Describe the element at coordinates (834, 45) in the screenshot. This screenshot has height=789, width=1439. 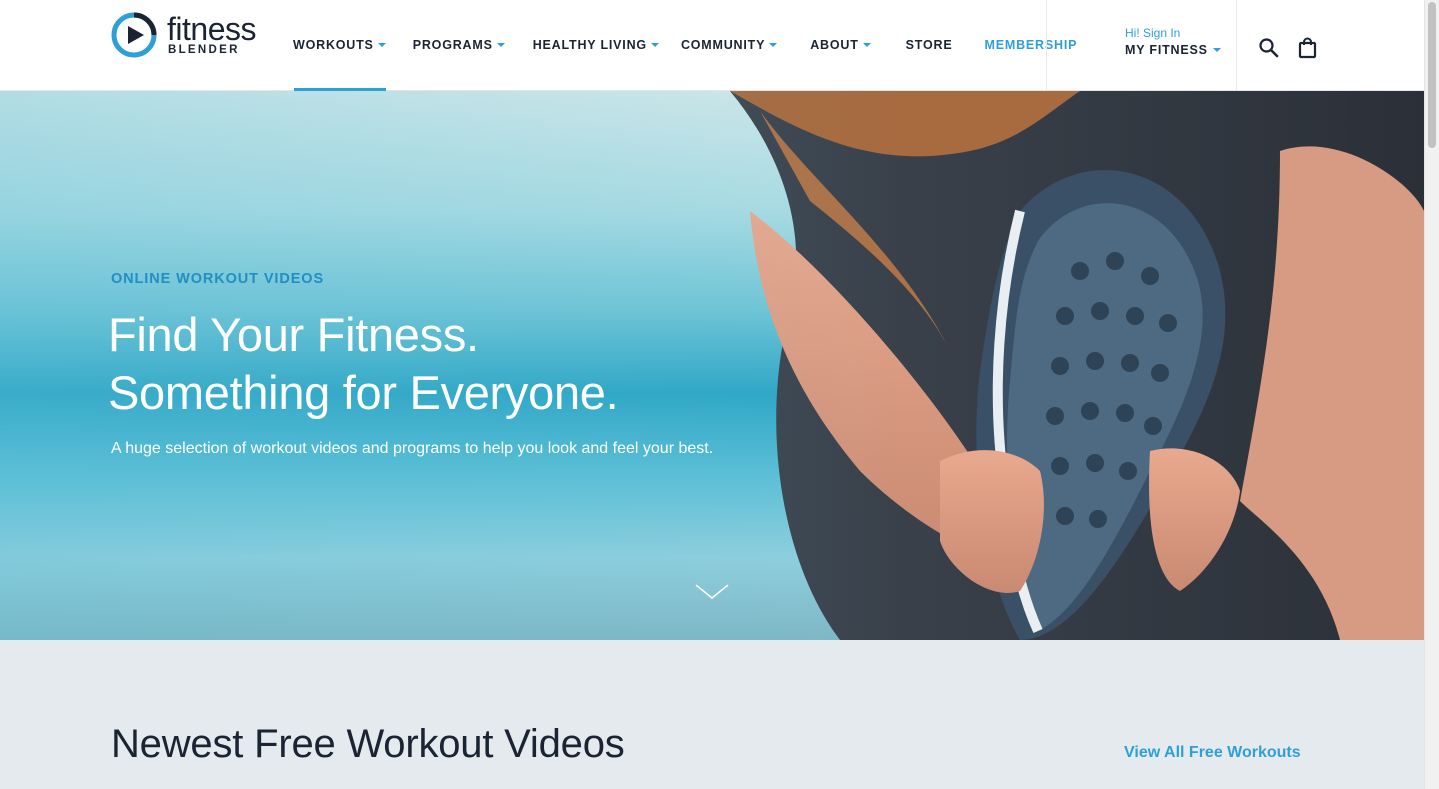
I see `nav-about-label: ABOUT` at that location.